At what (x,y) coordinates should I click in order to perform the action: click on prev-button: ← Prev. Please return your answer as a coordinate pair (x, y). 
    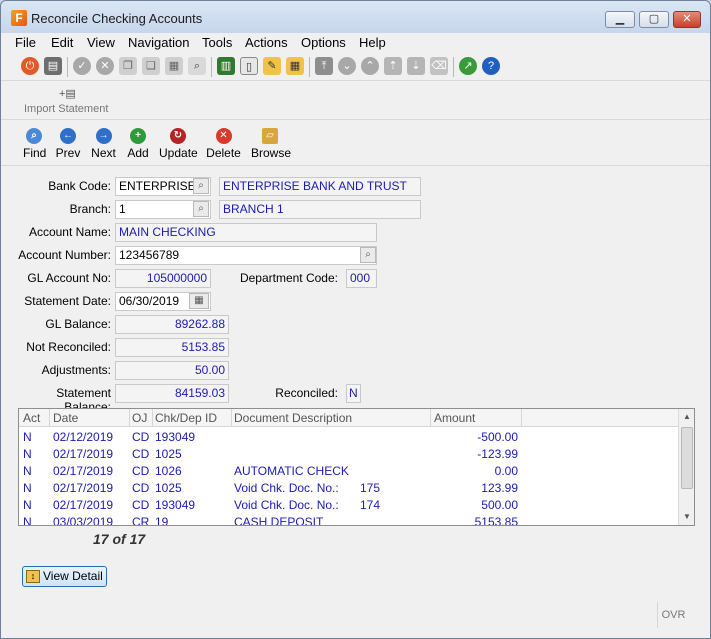
    Looking at the image, I should click on (68, 144).